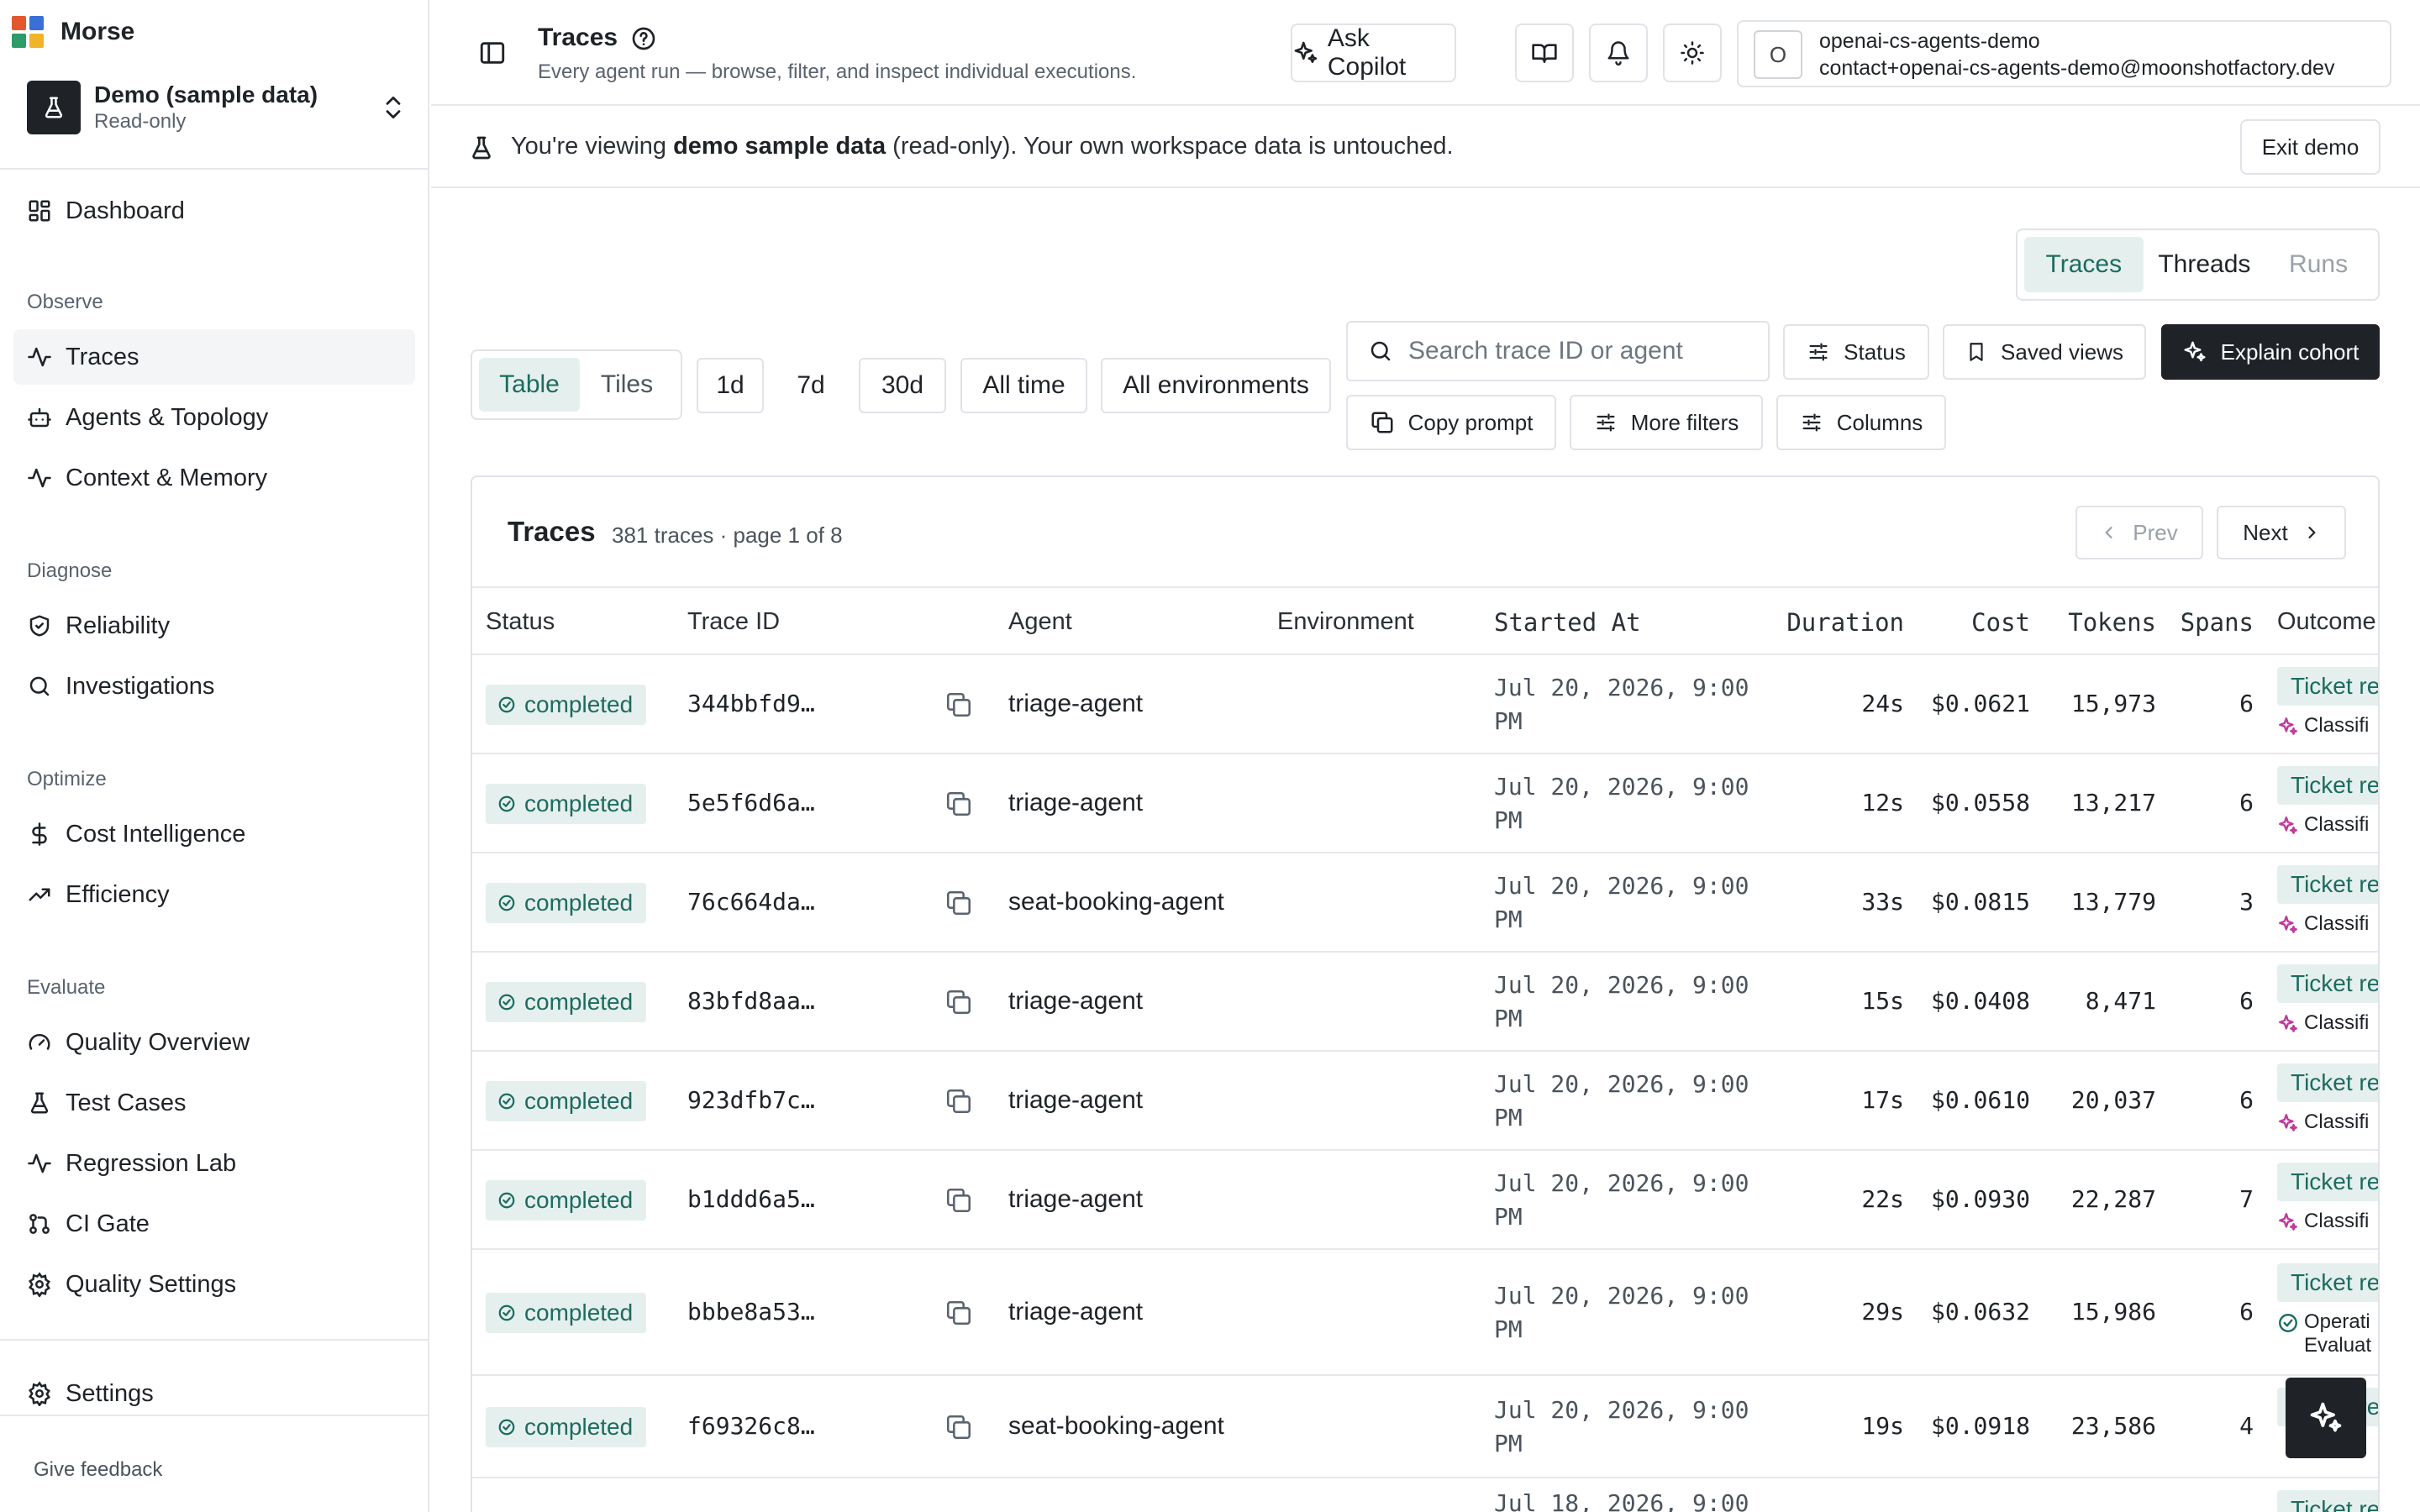  I want to click on table-row: Jul 18, 2026, 9:00 Ticket re, so click(1425, 1495).